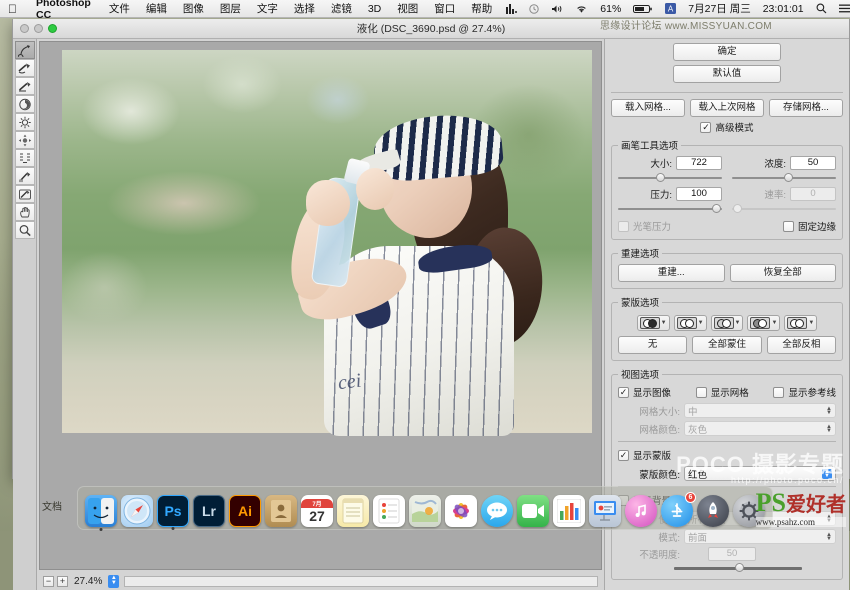  I want to click on pucker-tool, so click(24, 122).